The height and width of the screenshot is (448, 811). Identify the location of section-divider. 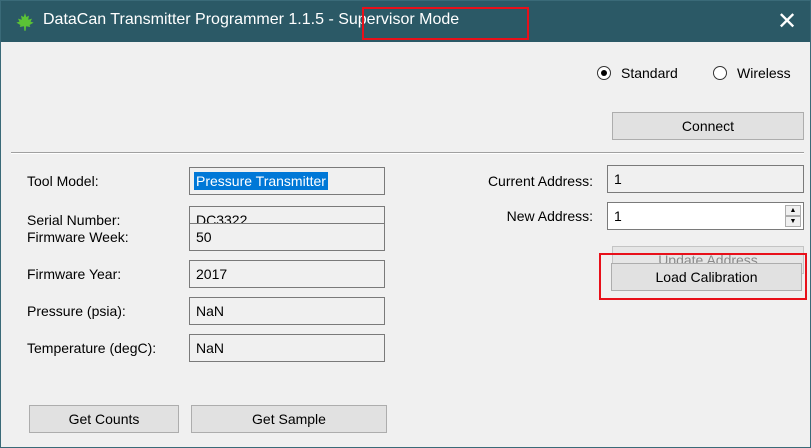
(407, 153).